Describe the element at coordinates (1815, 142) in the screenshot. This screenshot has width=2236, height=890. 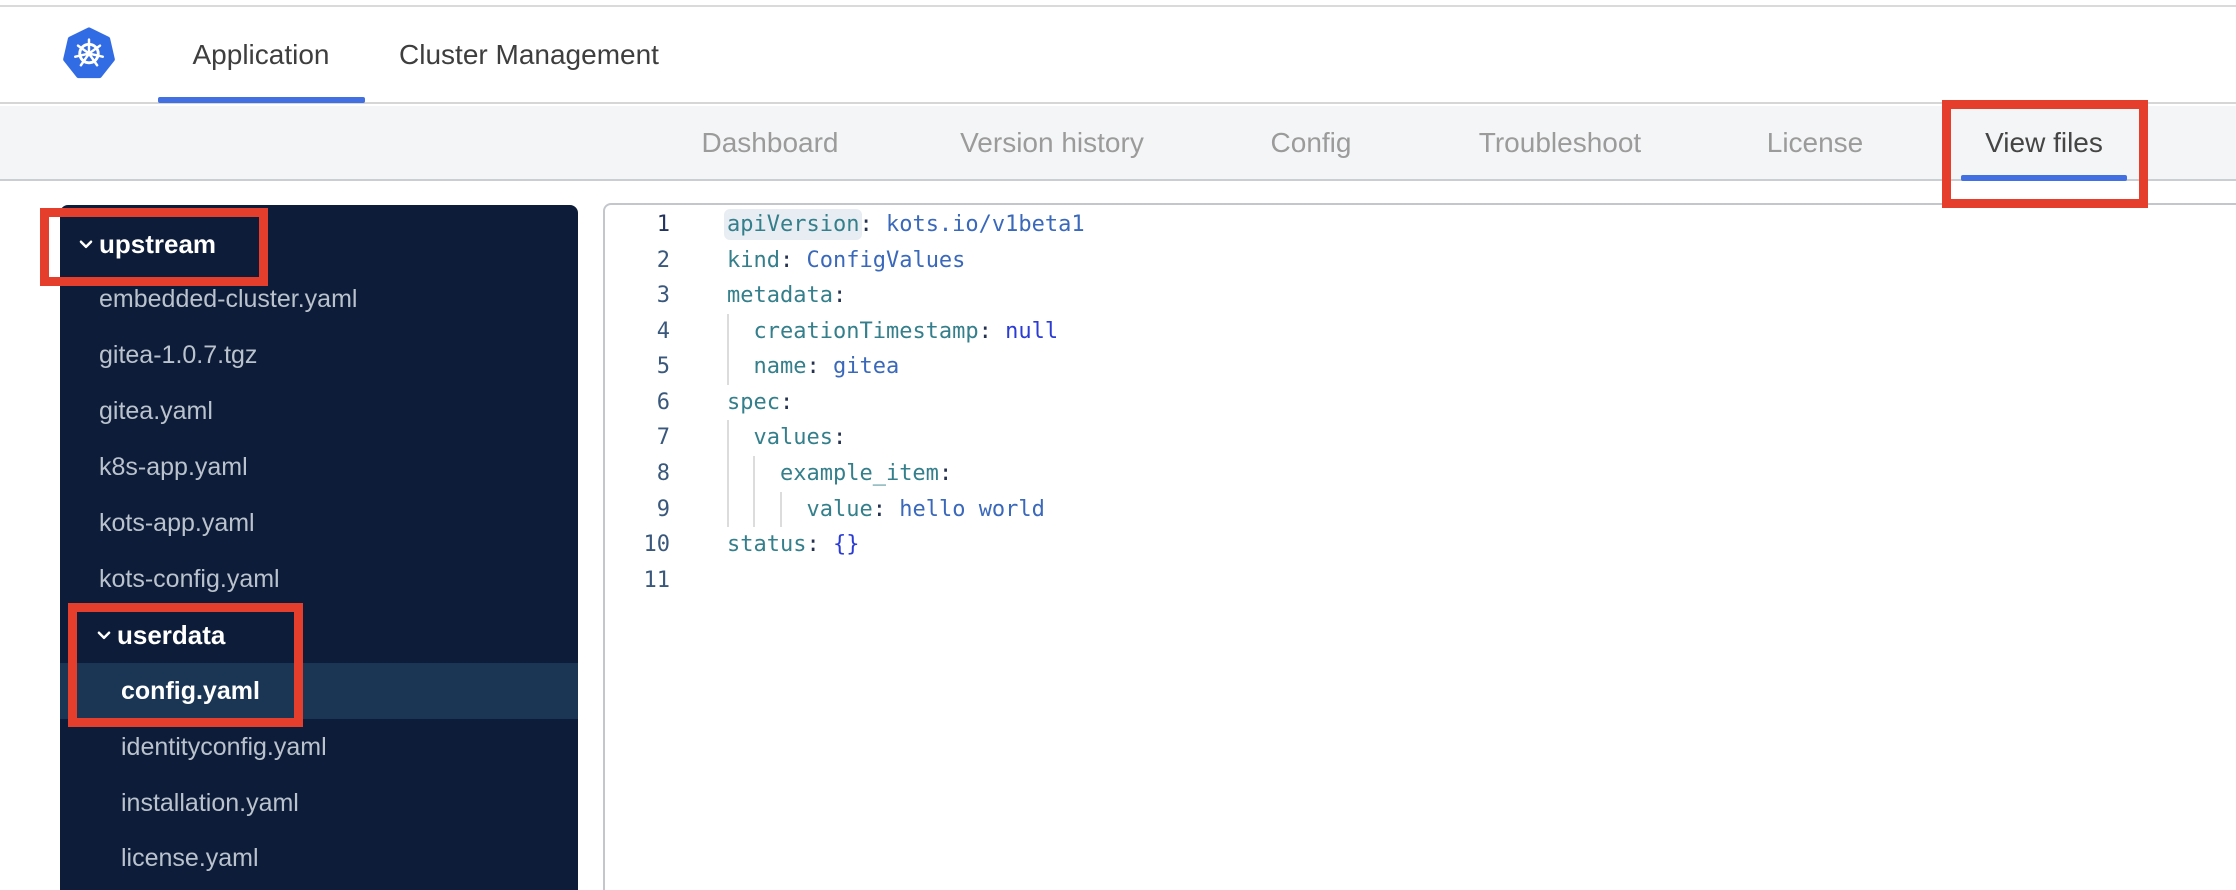
I see `tab-license: License` at that location.